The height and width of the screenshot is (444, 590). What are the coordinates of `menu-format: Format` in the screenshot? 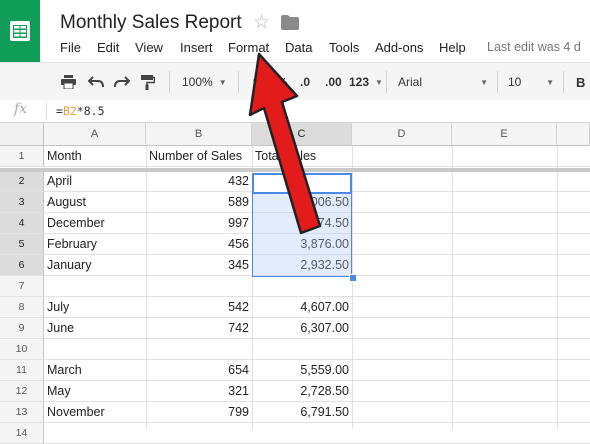 It's located at (248, 47).